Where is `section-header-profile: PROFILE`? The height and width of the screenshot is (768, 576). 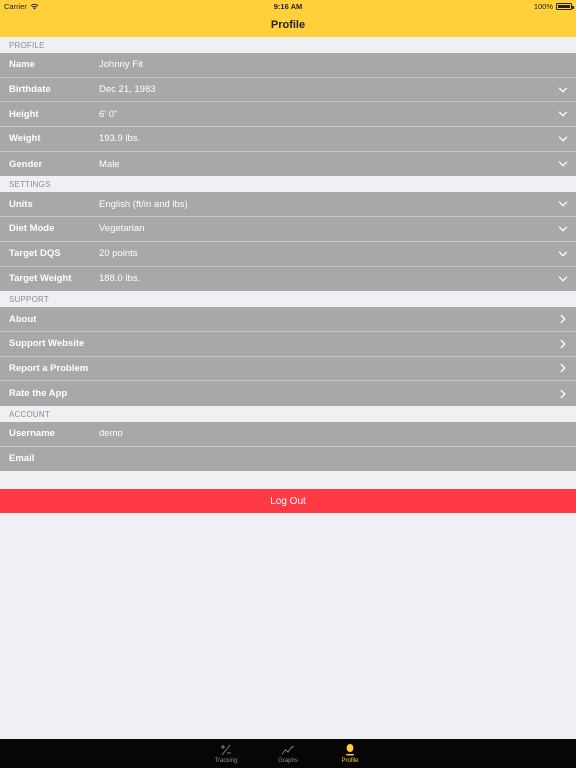 section-header-profile: PROFILE is located at coordinates (288, 45).